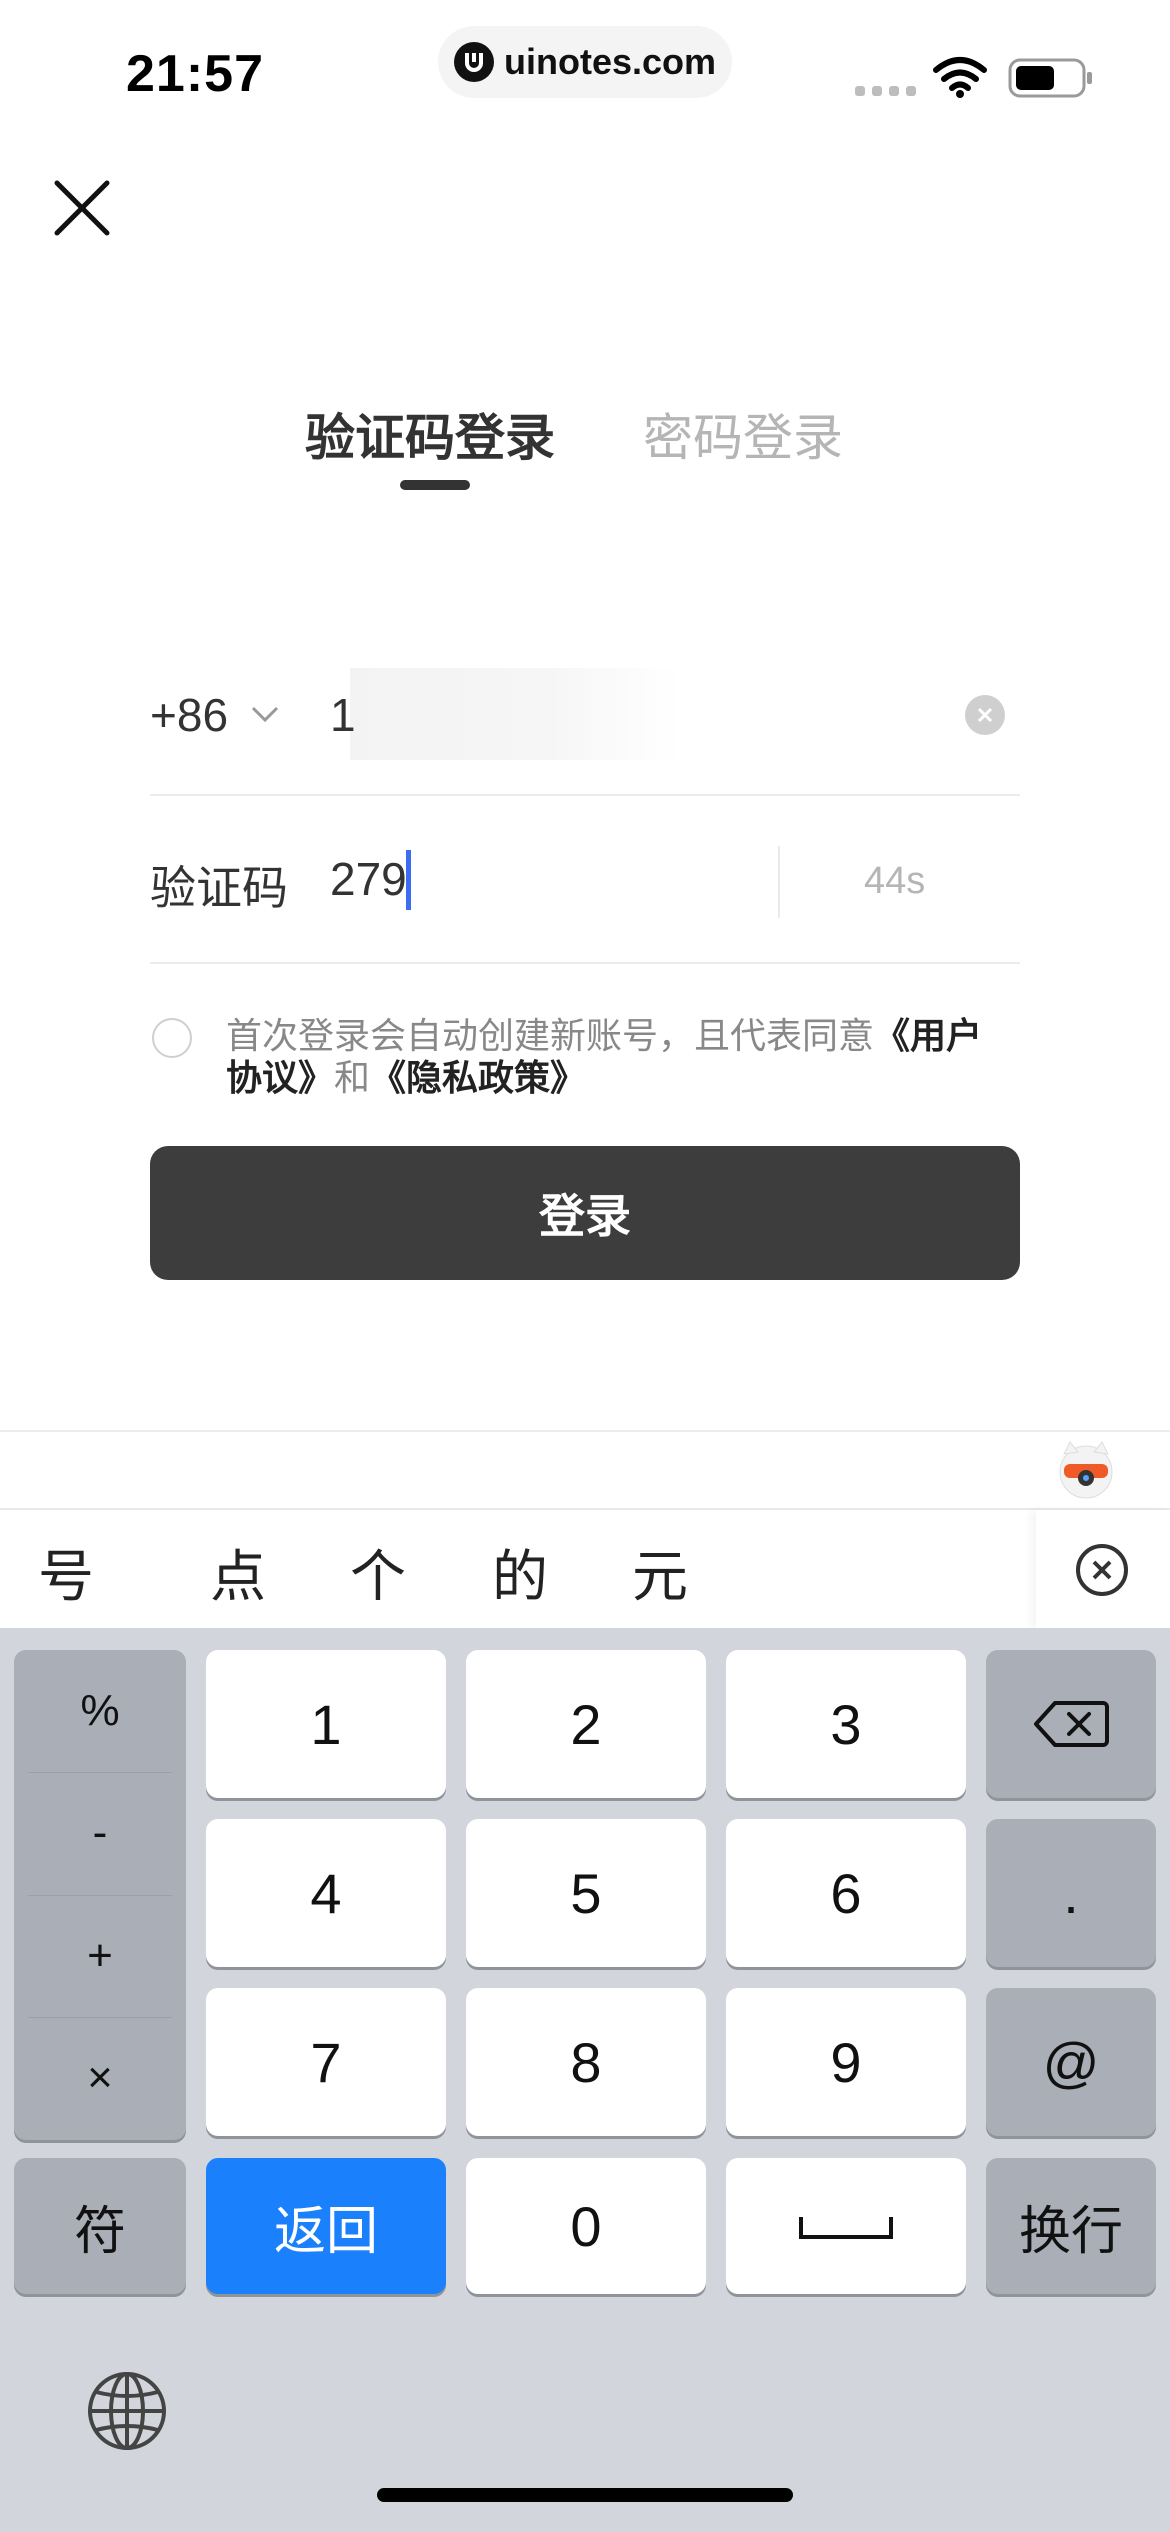  Describe the element at coordinates (326, 2062) in the screenshot. I see `key-7: 7` at that location.